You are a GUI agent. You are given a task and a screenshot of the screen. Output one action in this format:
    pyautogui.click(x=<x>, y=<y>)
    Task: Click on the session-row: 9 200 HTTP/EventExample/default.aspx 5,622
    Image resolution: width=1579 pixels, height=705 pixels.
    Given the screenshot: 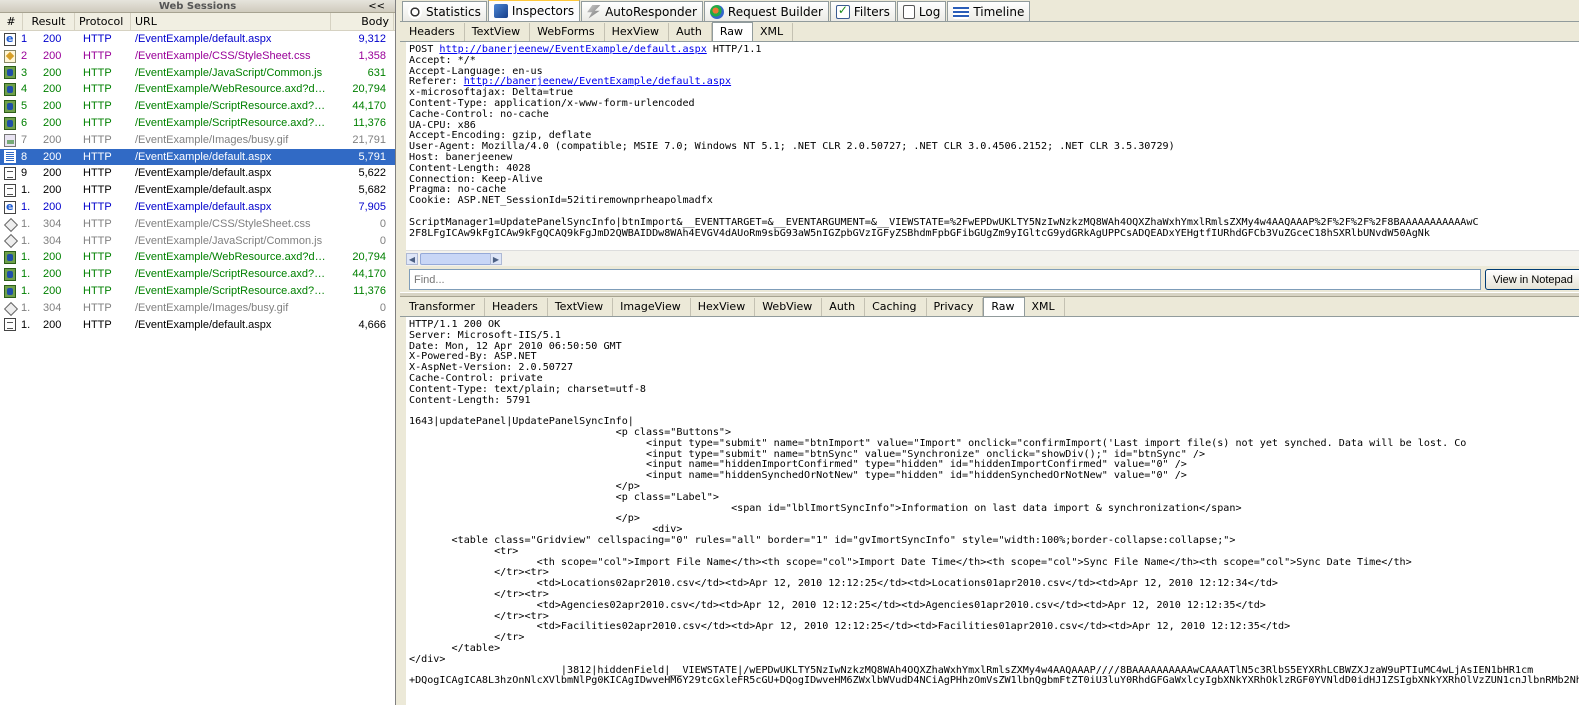 What is the action you would take?
    pyautogui.click(x=197, y=173)
    